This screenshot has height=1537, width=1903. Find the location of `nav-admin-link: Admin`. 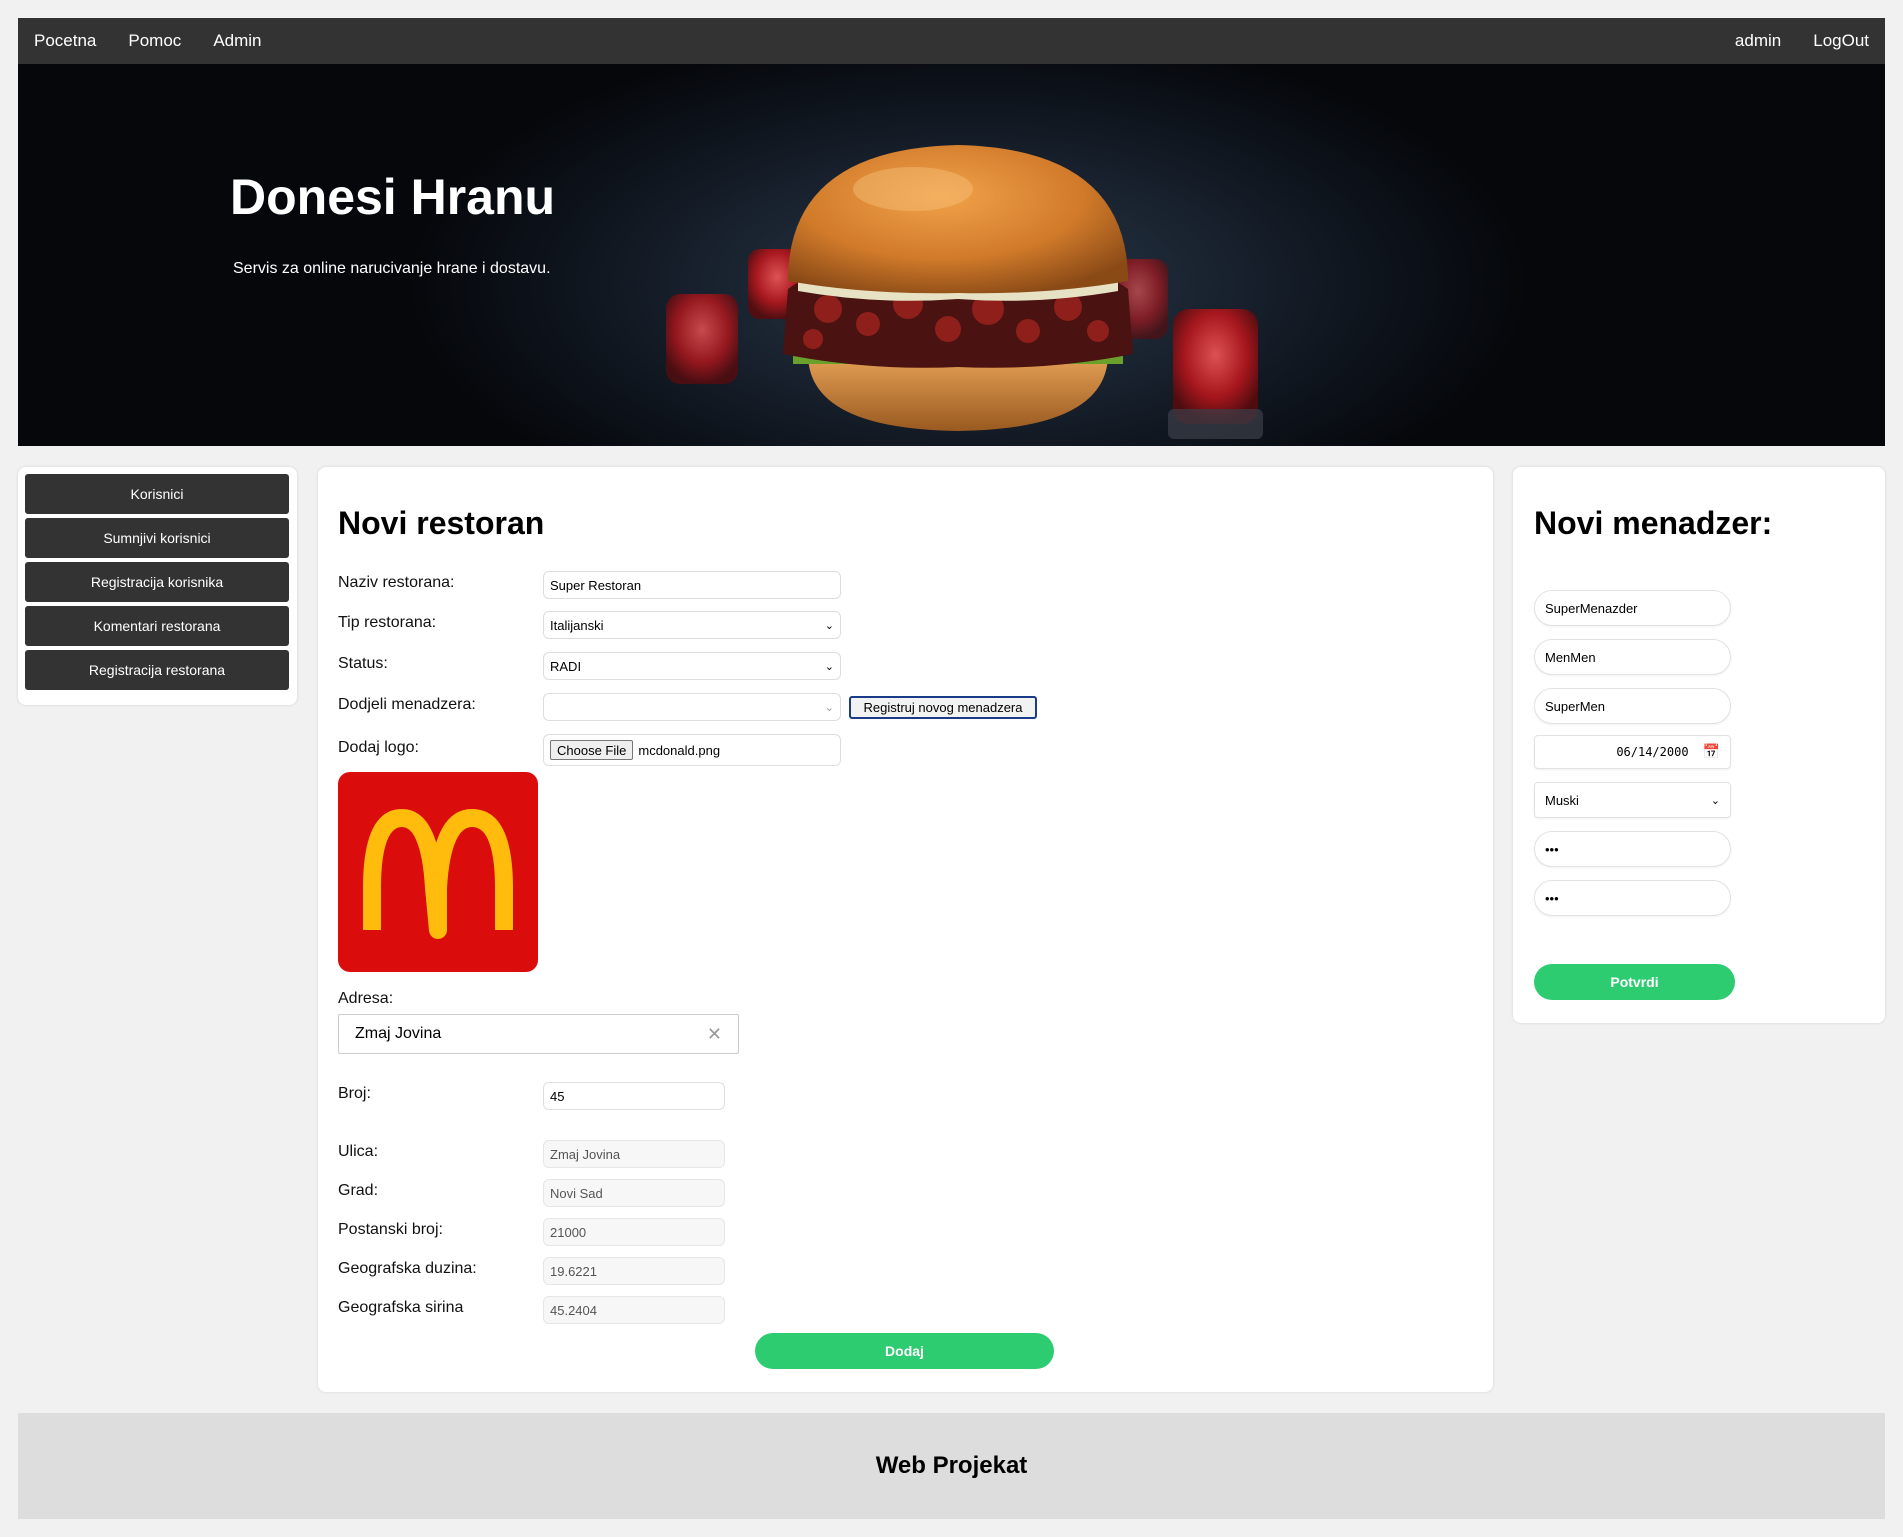

nav-admin-link: Admin is located at coordinates (237, 41).